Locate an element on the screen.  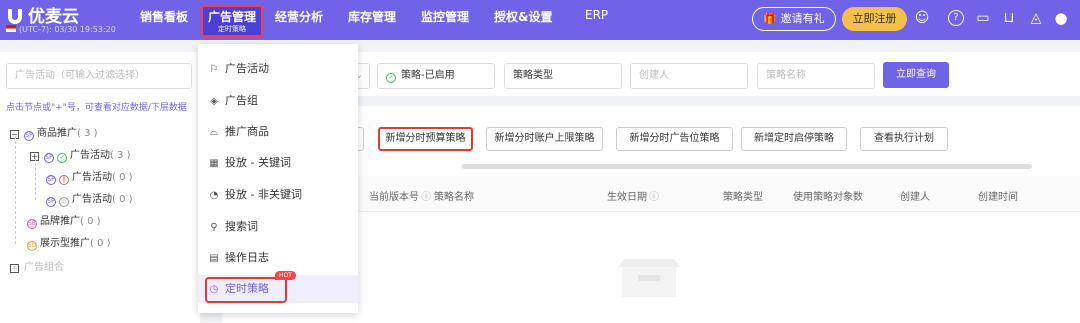
log-icon: ▤ is located at coordinates (214, 258).